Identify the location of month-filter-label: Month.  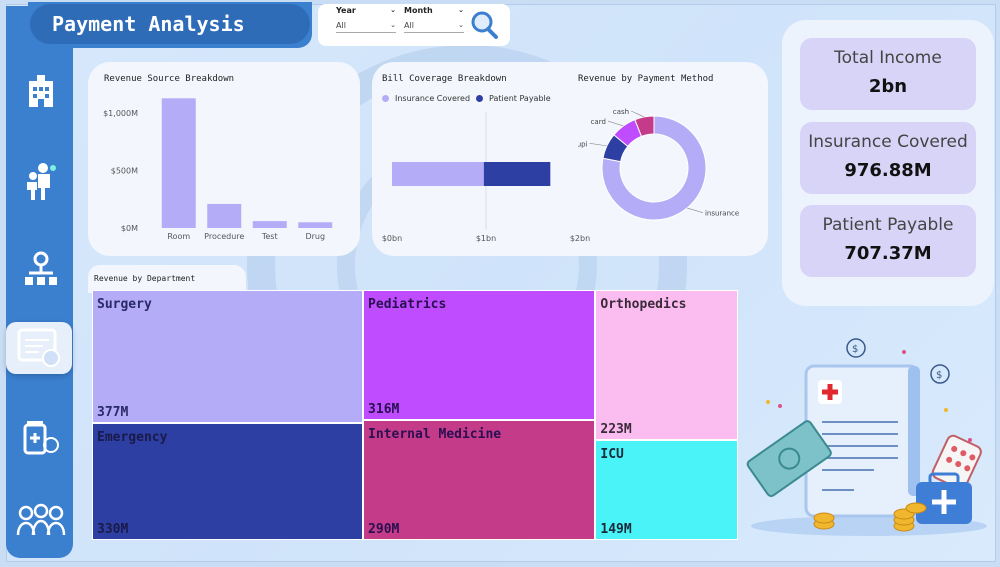
(418, 10).